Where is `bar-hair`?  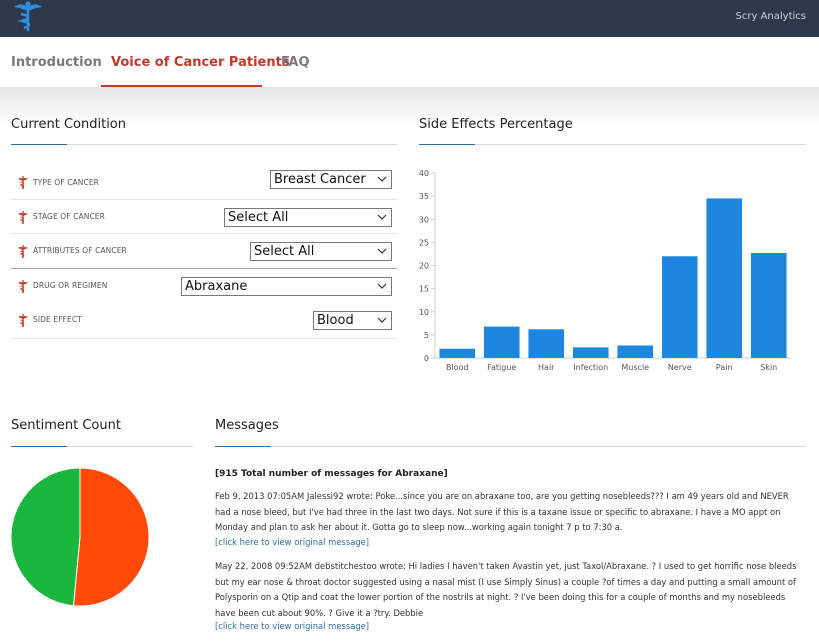
bar-hair is located at coordinates (546, 343).